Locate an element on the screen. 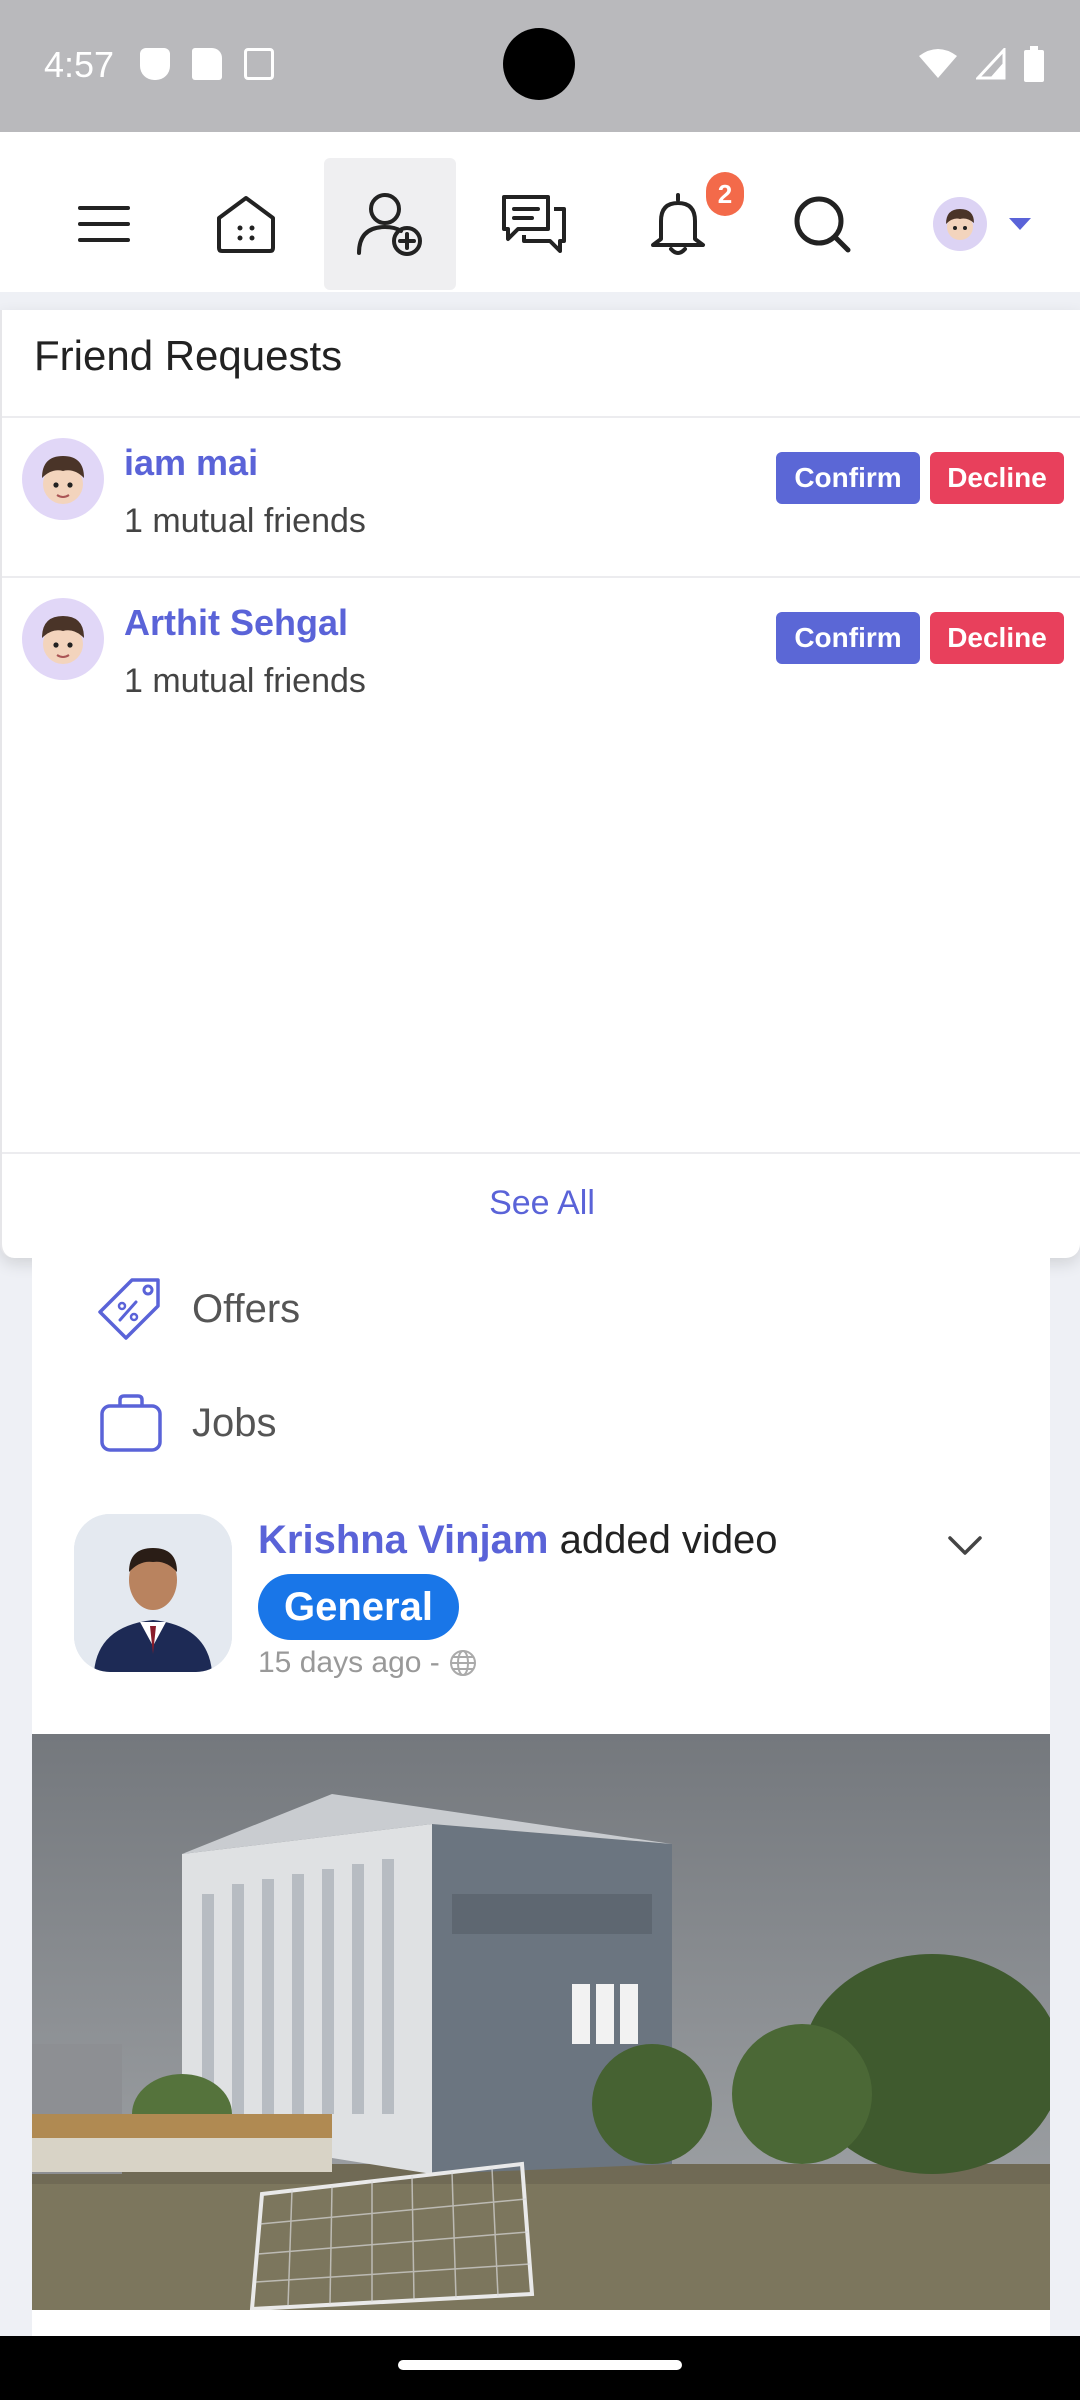  status-icons-right is located at coordinates (981, 64).